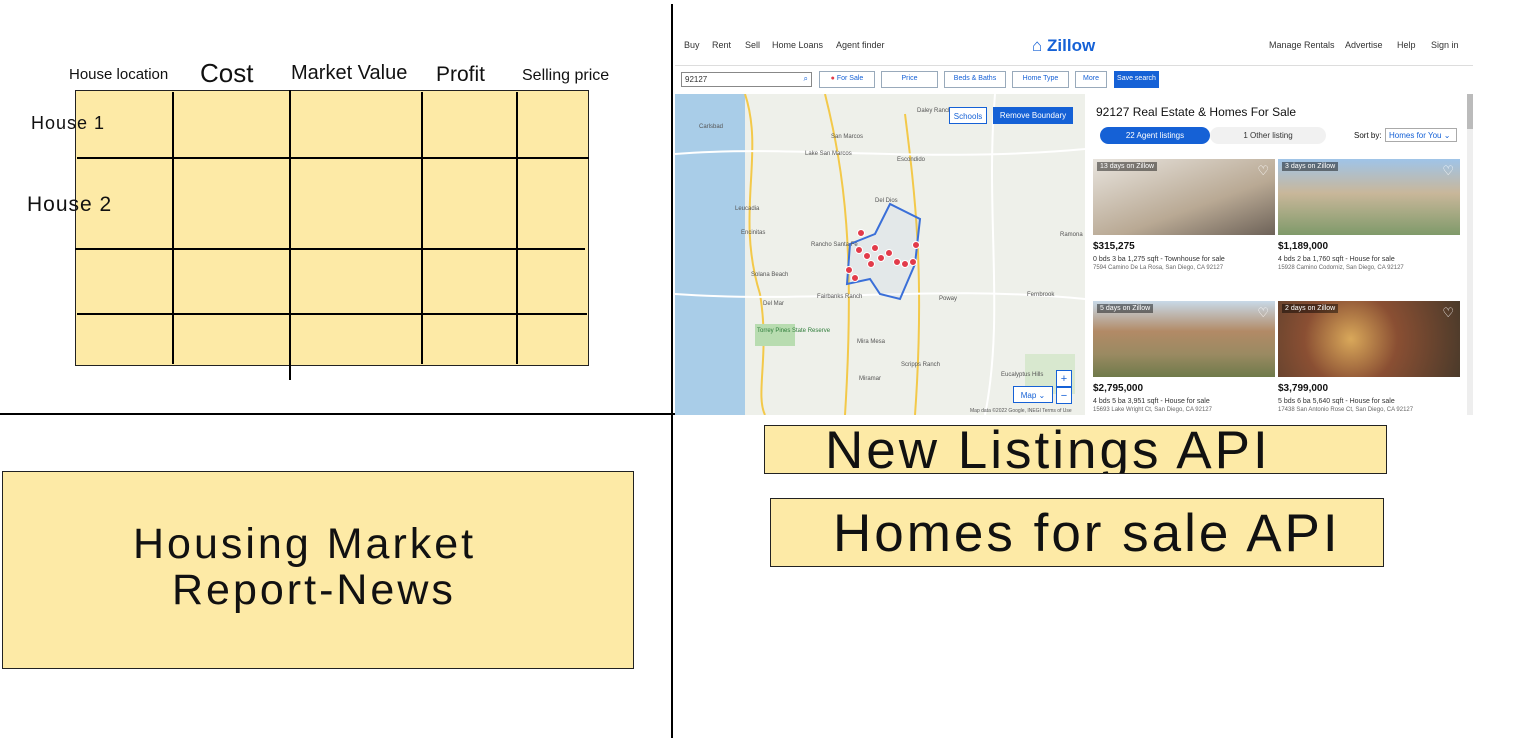 The width and height of the screenshot is (1536, 754). Describe the element at coordinates (1037, 45) in the screenshot. I see `zillow-logo-icon: ⌂` at that location.